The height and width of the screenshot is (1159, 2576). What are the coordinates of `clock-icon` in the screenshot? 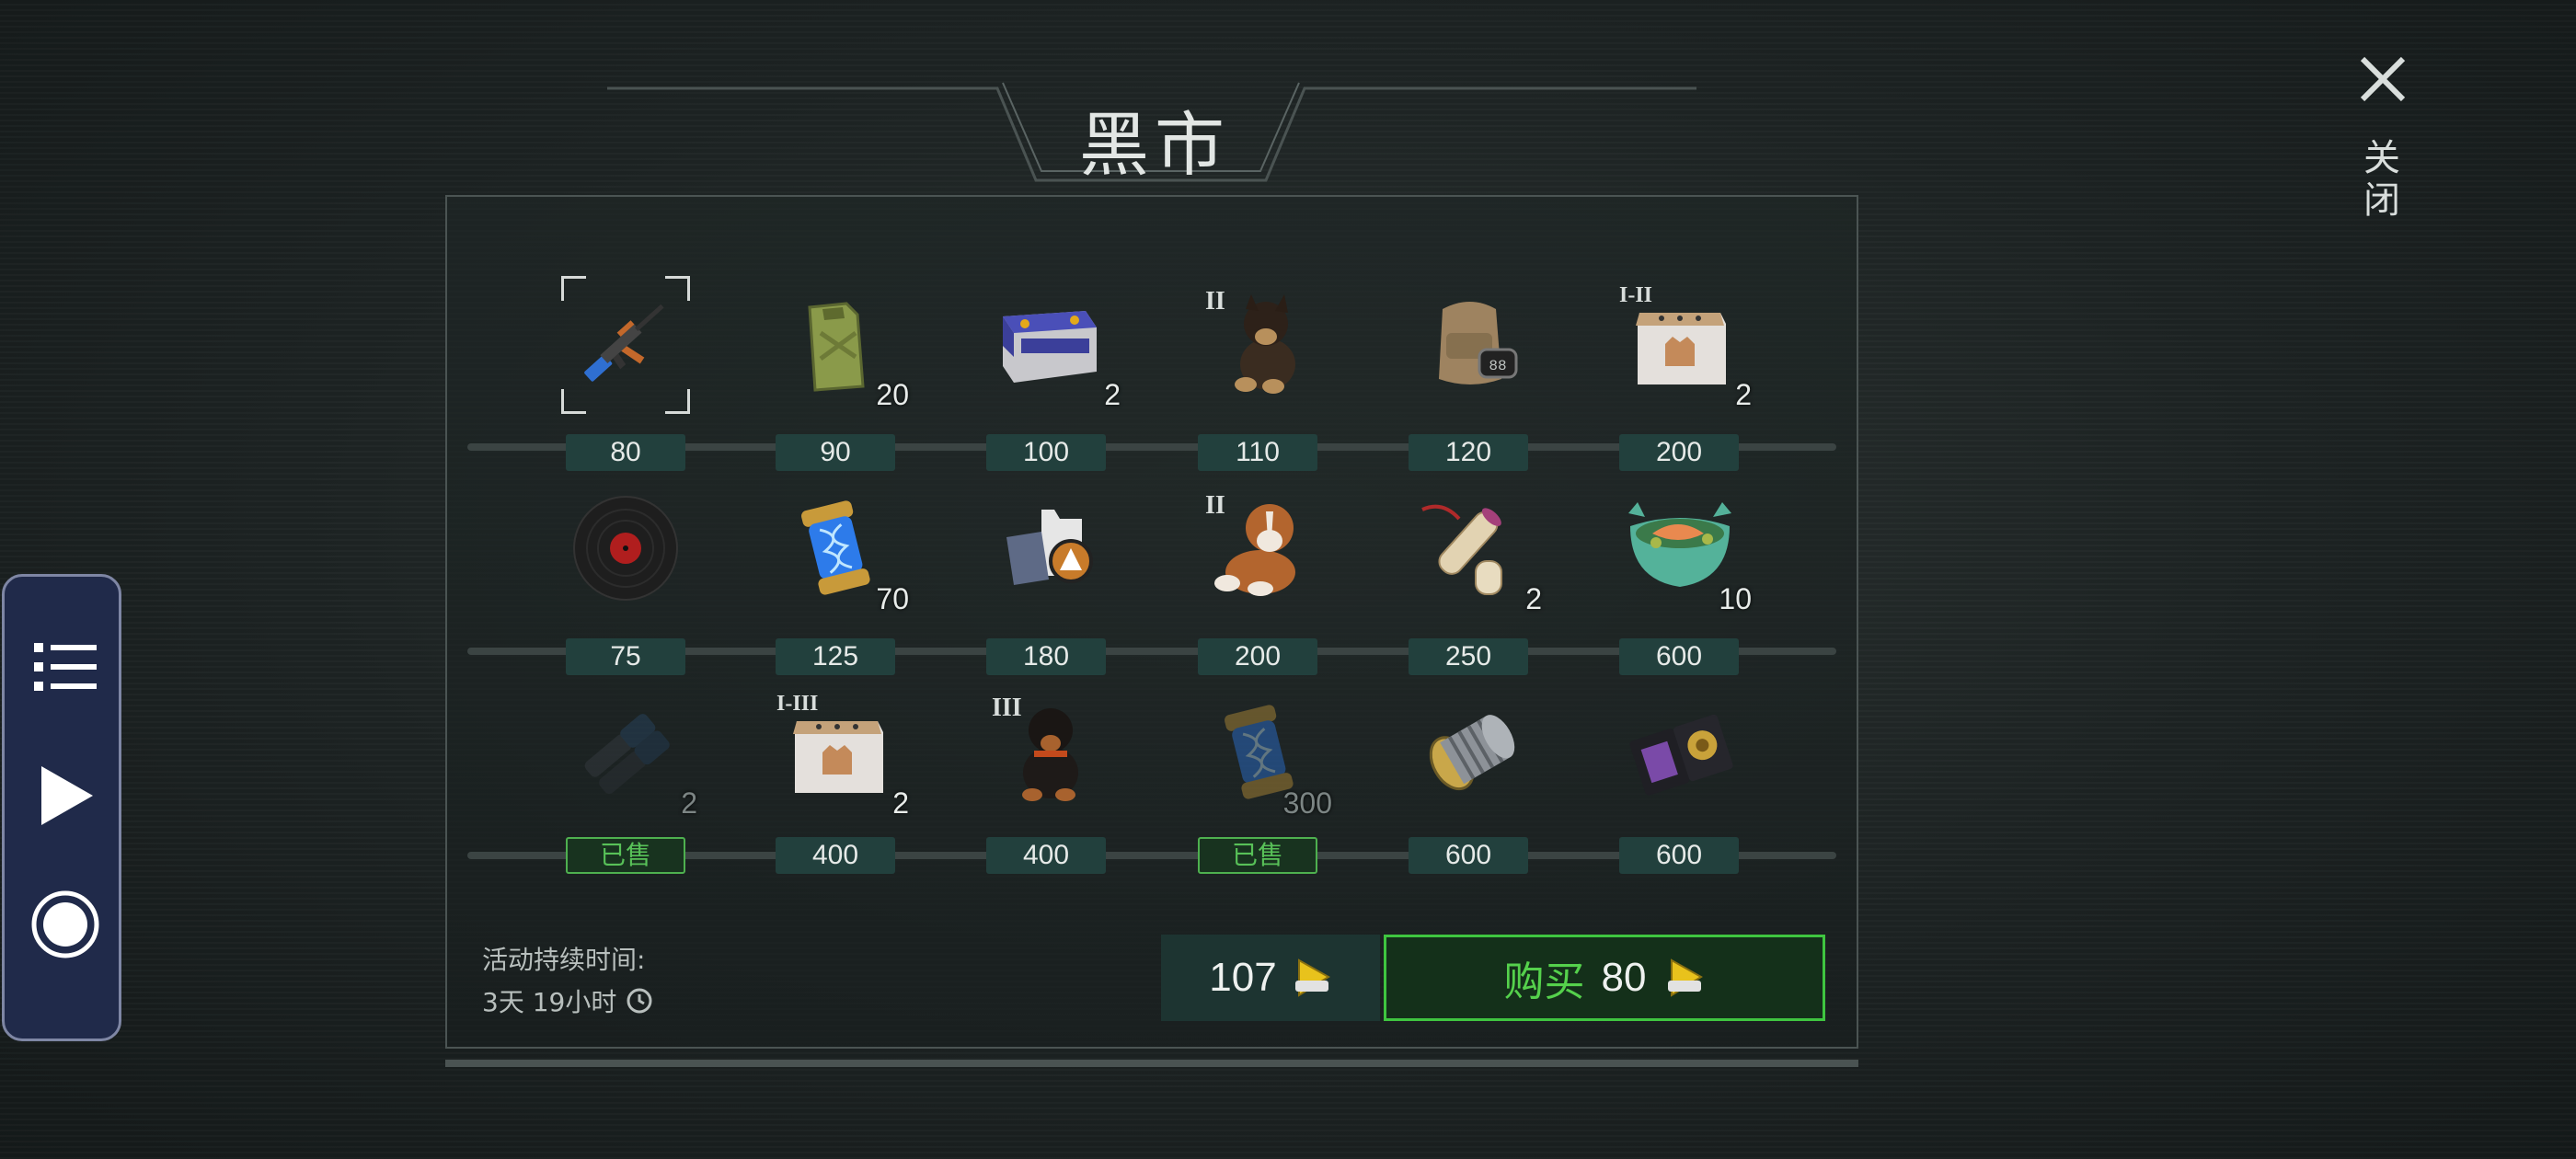 It's located at (639, 1001).